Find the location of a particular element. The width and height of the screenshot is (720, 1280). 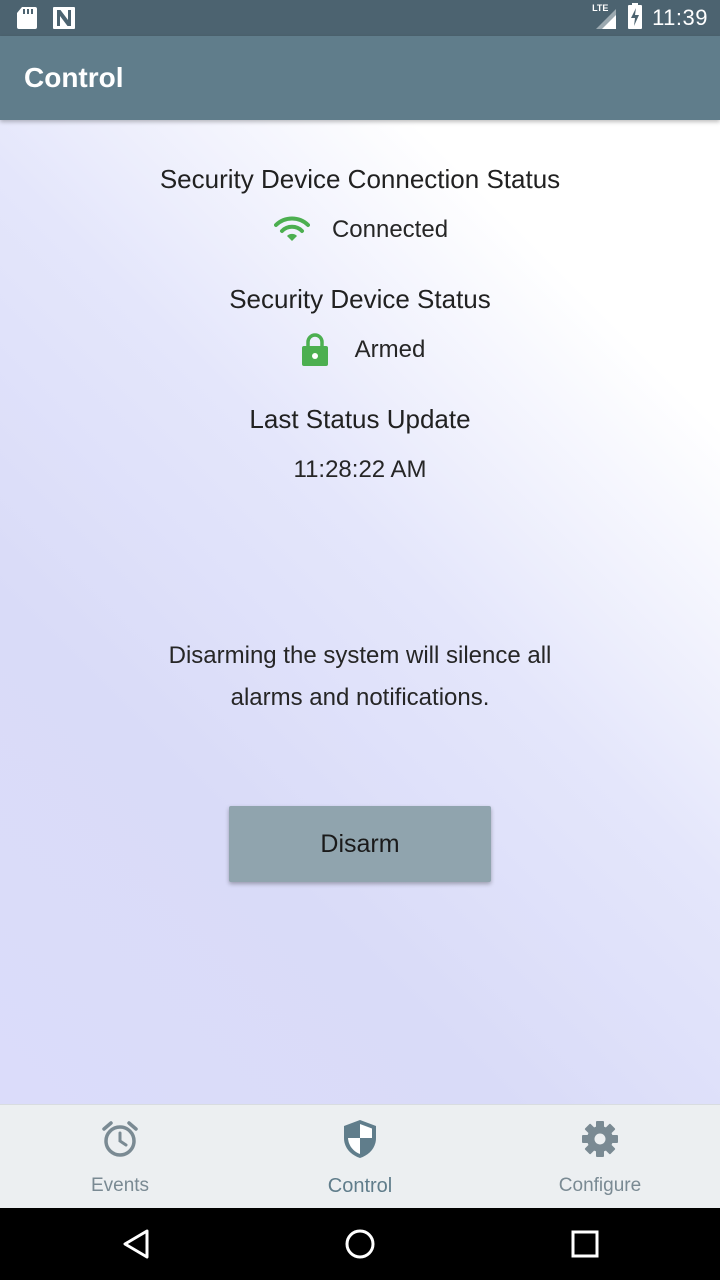

bottom-nav: Events Control Configure is located at coordinates (360, 1156).